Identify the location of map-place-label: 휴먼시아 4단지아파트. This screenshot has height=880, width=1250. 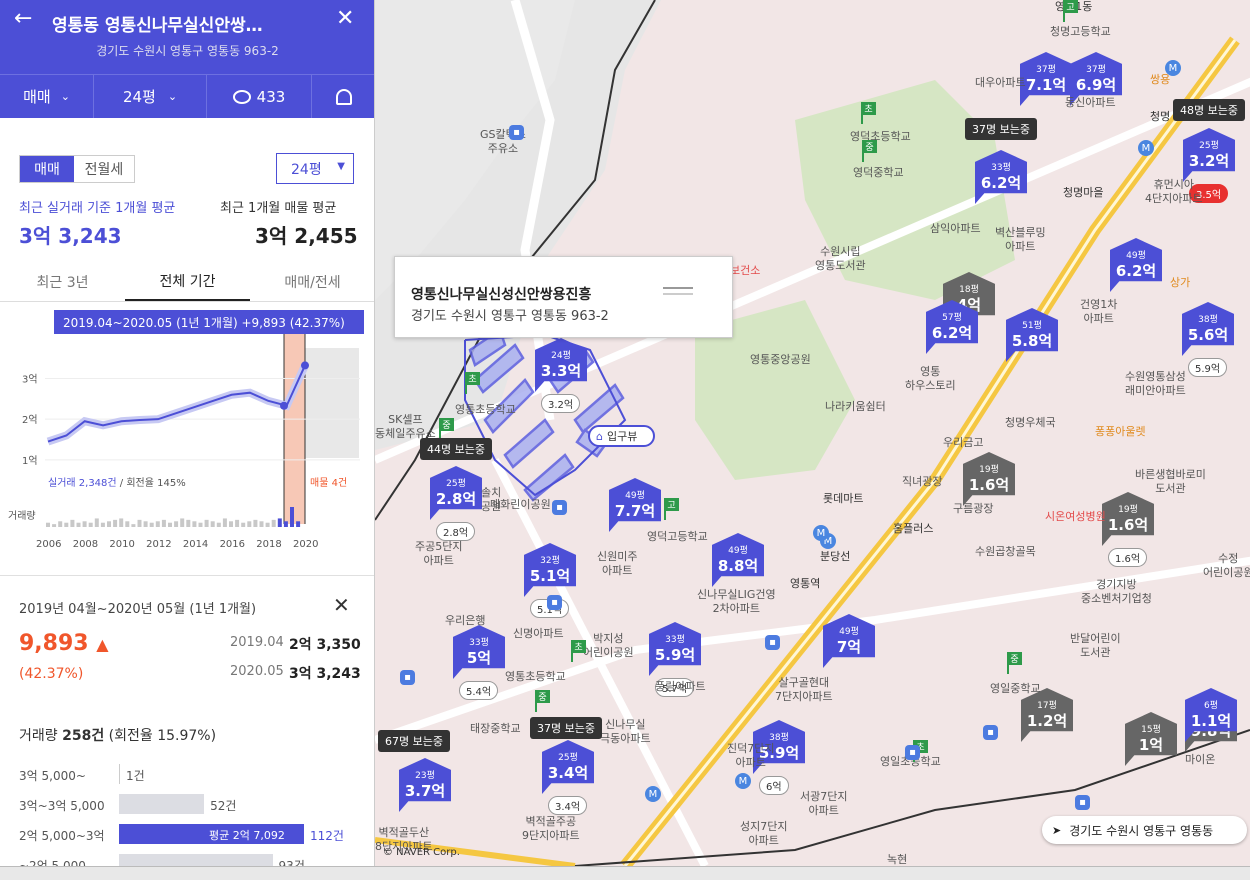
(1174, 192).